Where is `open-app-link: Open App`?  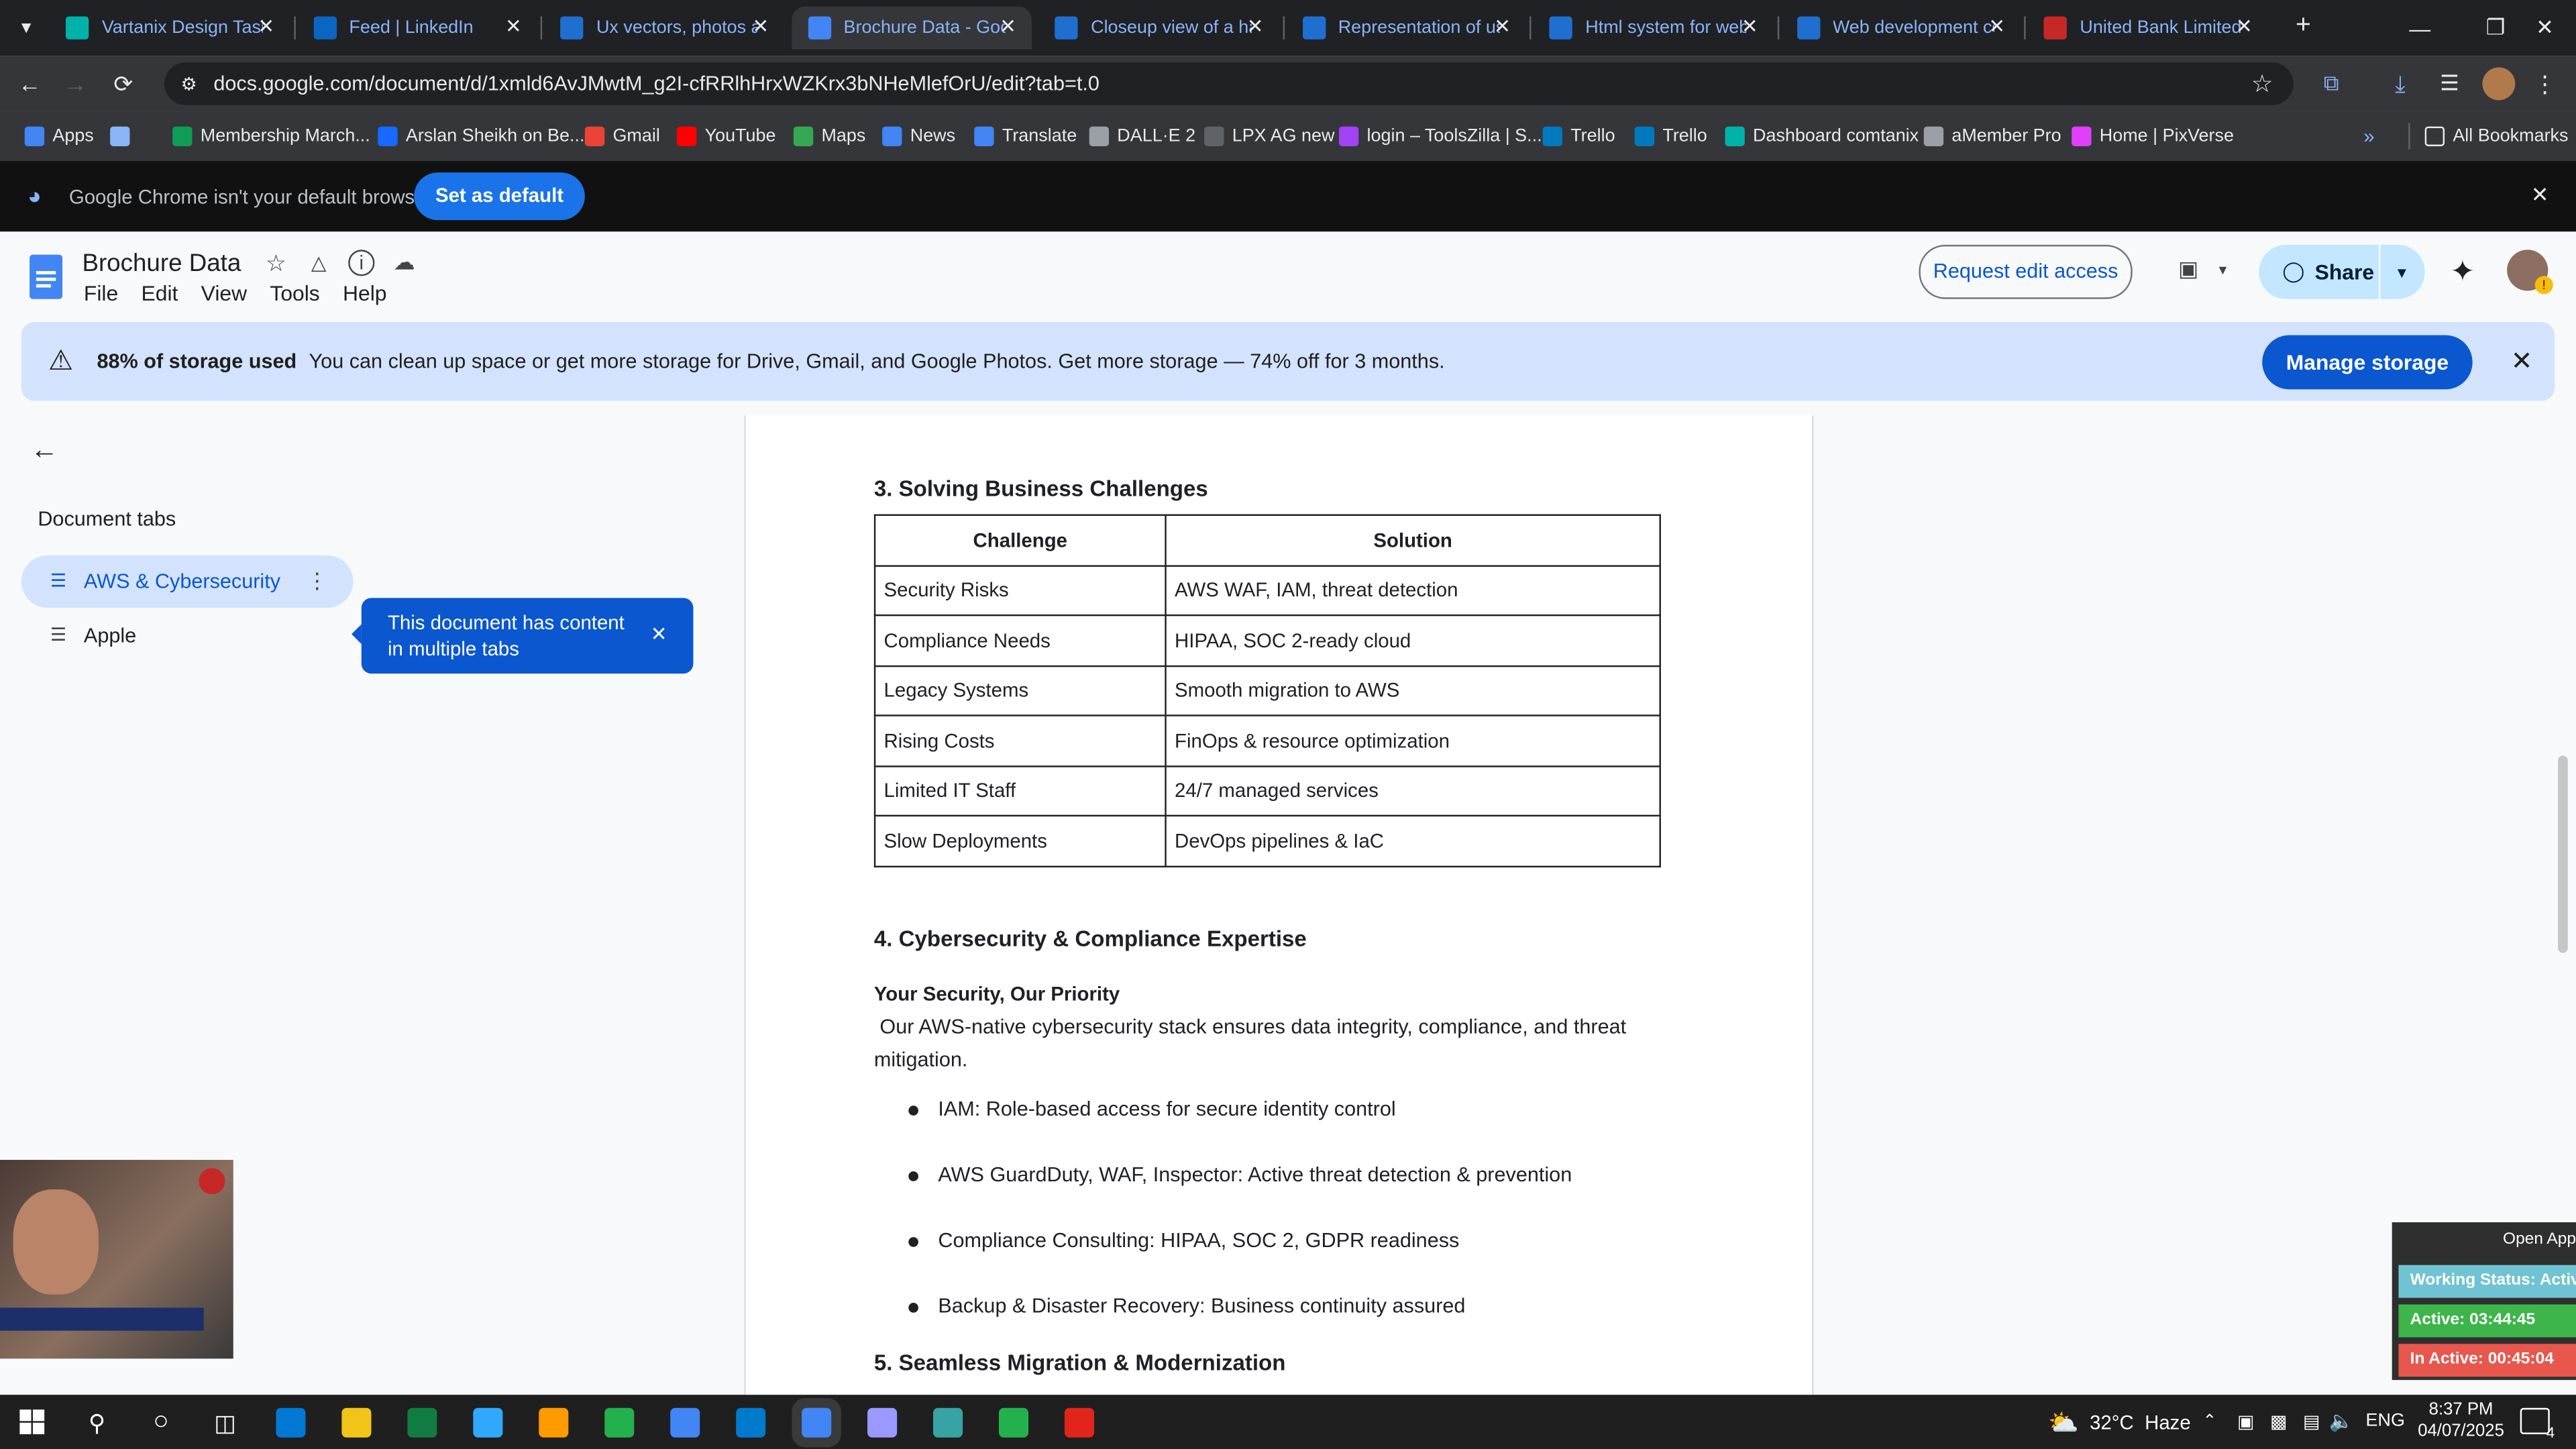
open-app-link: Open App is located at coordinates (2484, 1240).